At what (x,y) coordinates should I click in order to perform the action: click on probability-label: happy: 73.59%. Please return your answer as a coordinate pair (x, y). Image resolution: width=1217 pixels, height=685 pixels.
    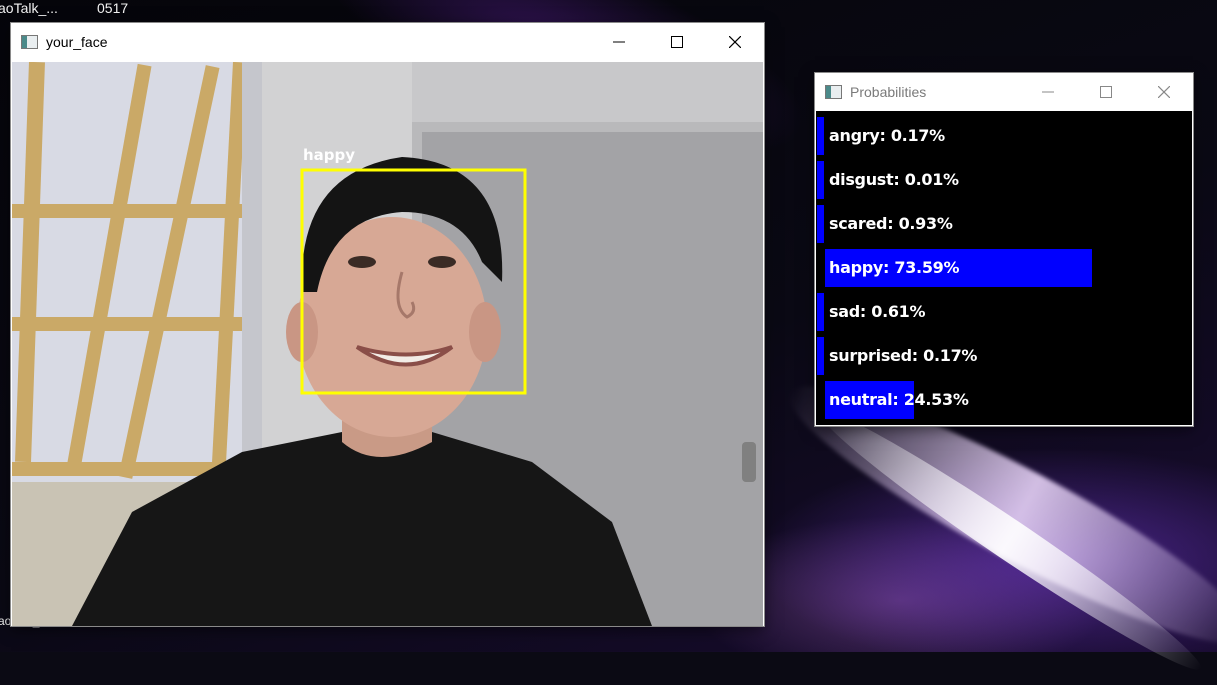
    Looking at the image, I should click on (894, 267).